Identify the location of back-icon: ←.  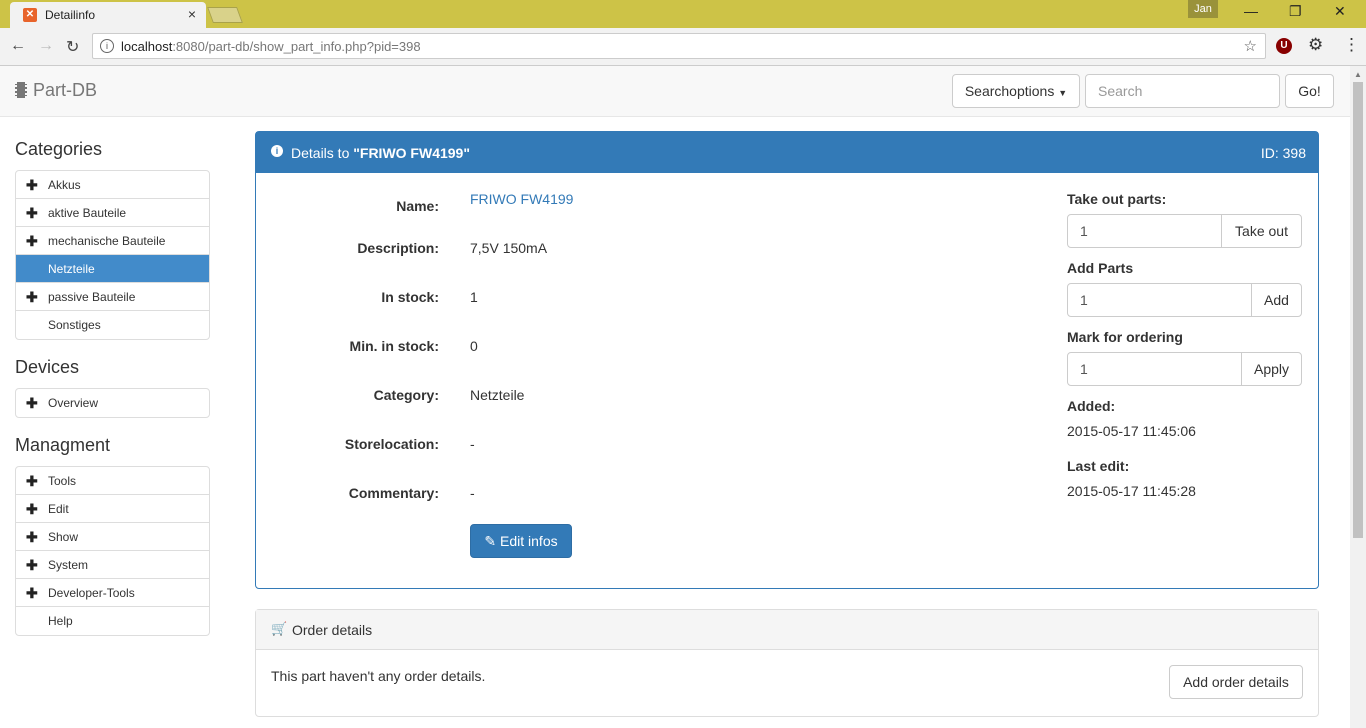
(18, 46).